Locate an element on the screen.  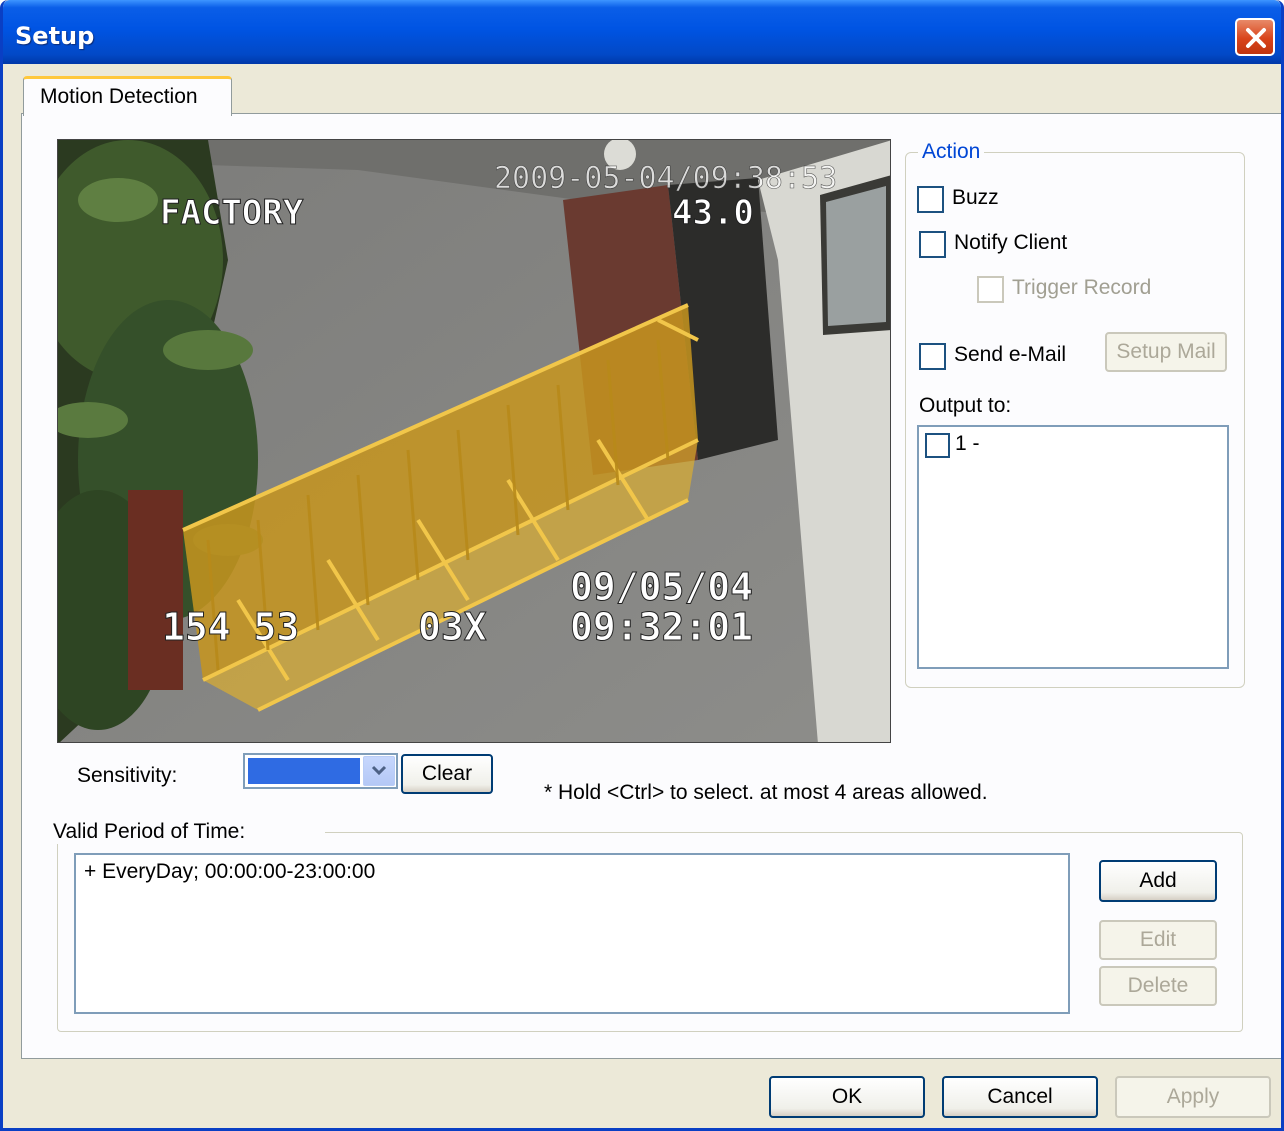
output-to-label: Output to: is located at coordinates (965, 405).